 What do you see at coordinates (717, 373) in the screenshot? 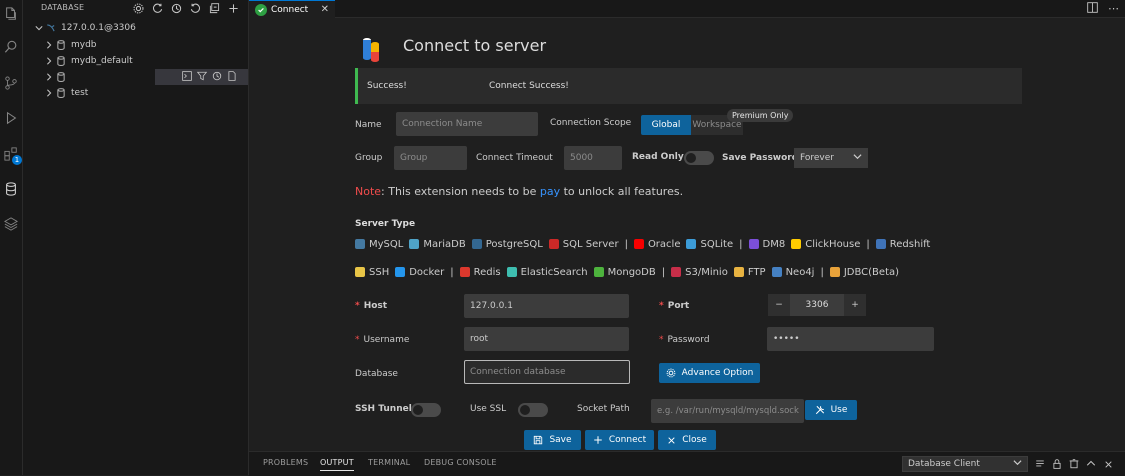
I see `advance-option-label: Advance Option` at bounding box center [717, 373].